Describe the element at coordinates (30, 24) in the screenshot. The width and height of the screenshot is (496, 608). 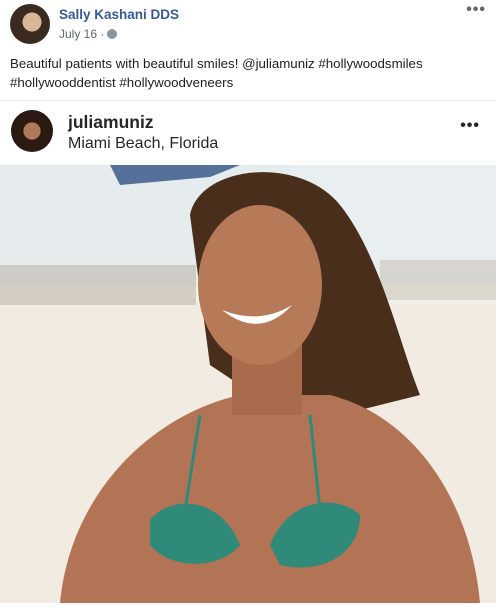
I see `author-avatar` at that location.